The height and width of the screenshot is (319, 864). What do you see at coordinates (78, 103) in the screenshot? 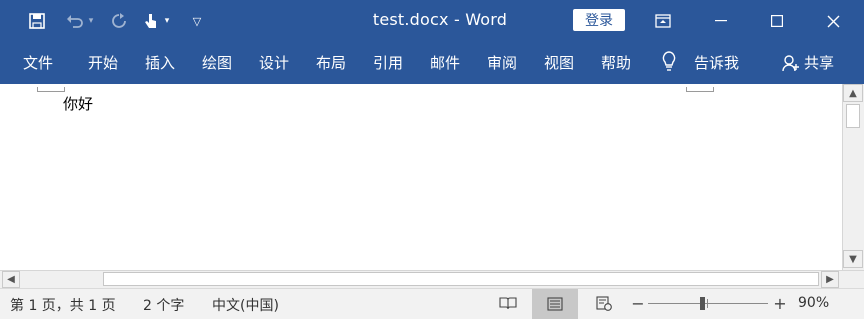
I see `document-text: 你好` at bounding box center [78, 103].